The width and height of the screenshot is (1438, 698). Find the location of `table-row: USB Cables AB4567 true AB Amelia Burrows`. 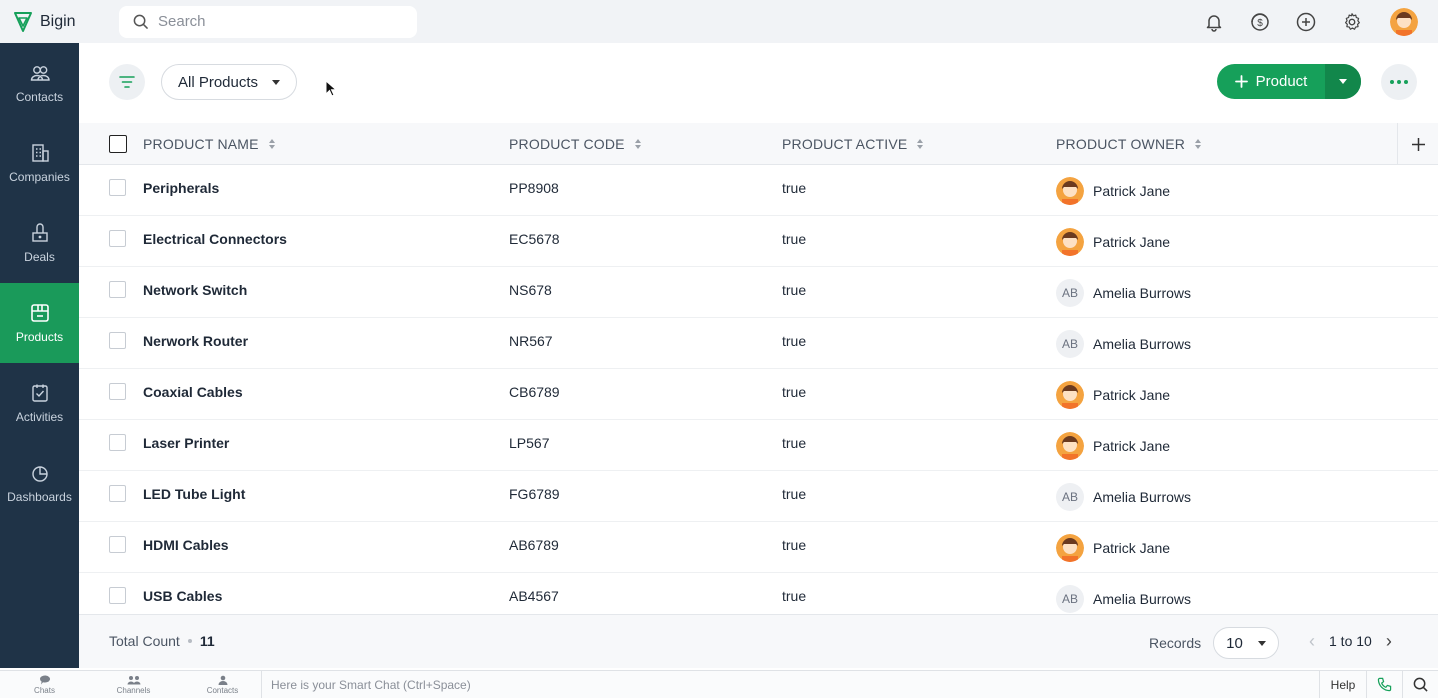

table-row: USB Cables AB4567 true AB Amelia Burrows is located at coordinates (758, 593).